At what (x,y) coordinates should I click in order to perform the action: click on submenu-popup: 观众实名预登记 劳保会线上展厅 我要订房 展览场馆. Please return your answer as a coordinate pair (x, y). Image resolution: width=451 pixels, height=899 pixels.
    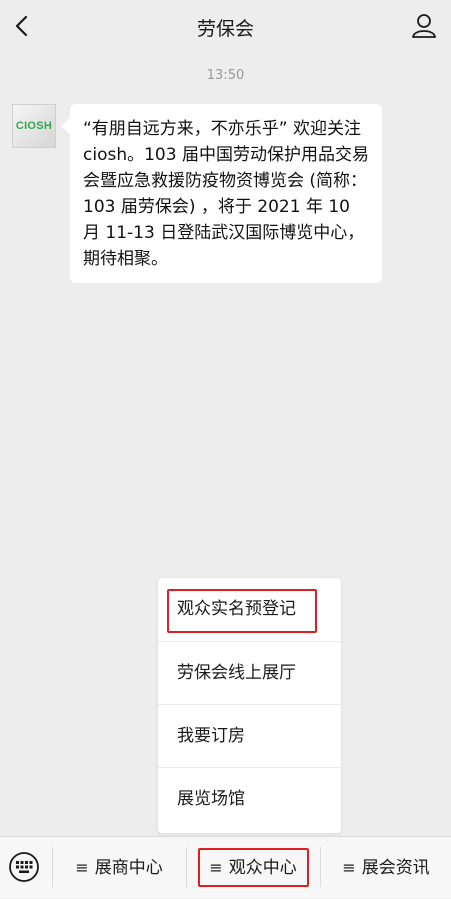
    Looking at the image, I should click on (249, 705).